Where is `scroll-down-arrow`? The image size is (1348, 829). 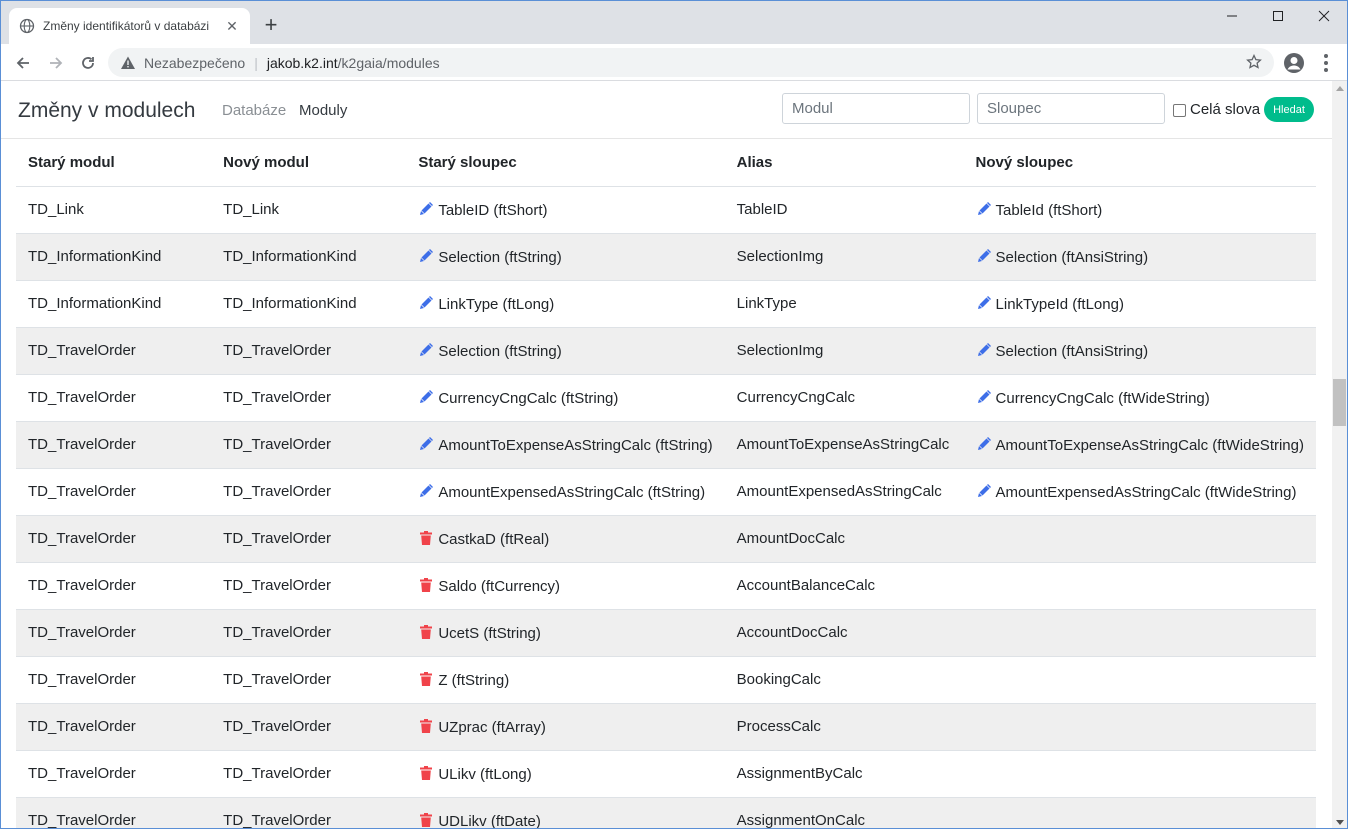 scroll-down-arrow is located at coordinates (1340, 822).